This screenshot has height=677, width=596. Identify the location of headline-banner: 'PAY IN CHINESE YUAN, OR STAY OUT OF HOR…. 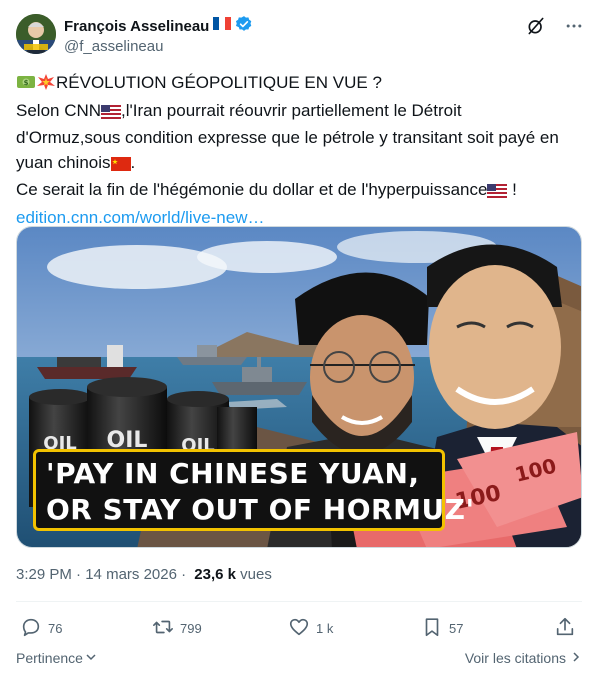
(254, 490).